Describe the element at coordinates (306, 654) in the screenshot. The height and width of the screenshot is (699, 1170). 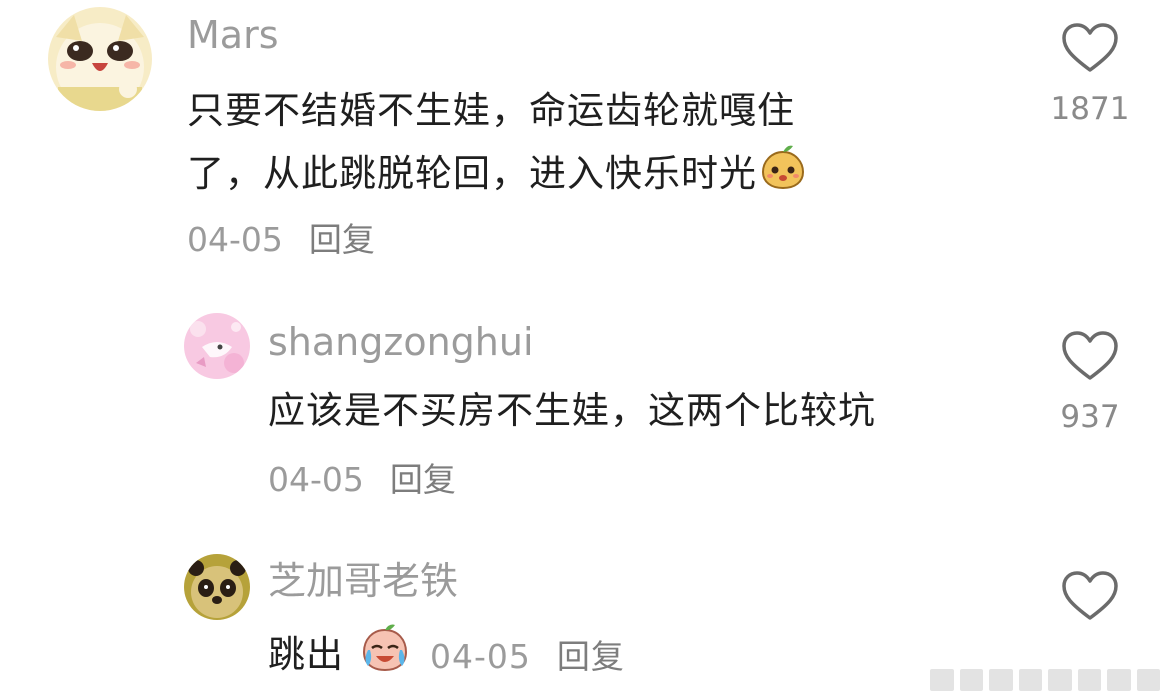
I see `comment-text-content: 跳出` at that location.